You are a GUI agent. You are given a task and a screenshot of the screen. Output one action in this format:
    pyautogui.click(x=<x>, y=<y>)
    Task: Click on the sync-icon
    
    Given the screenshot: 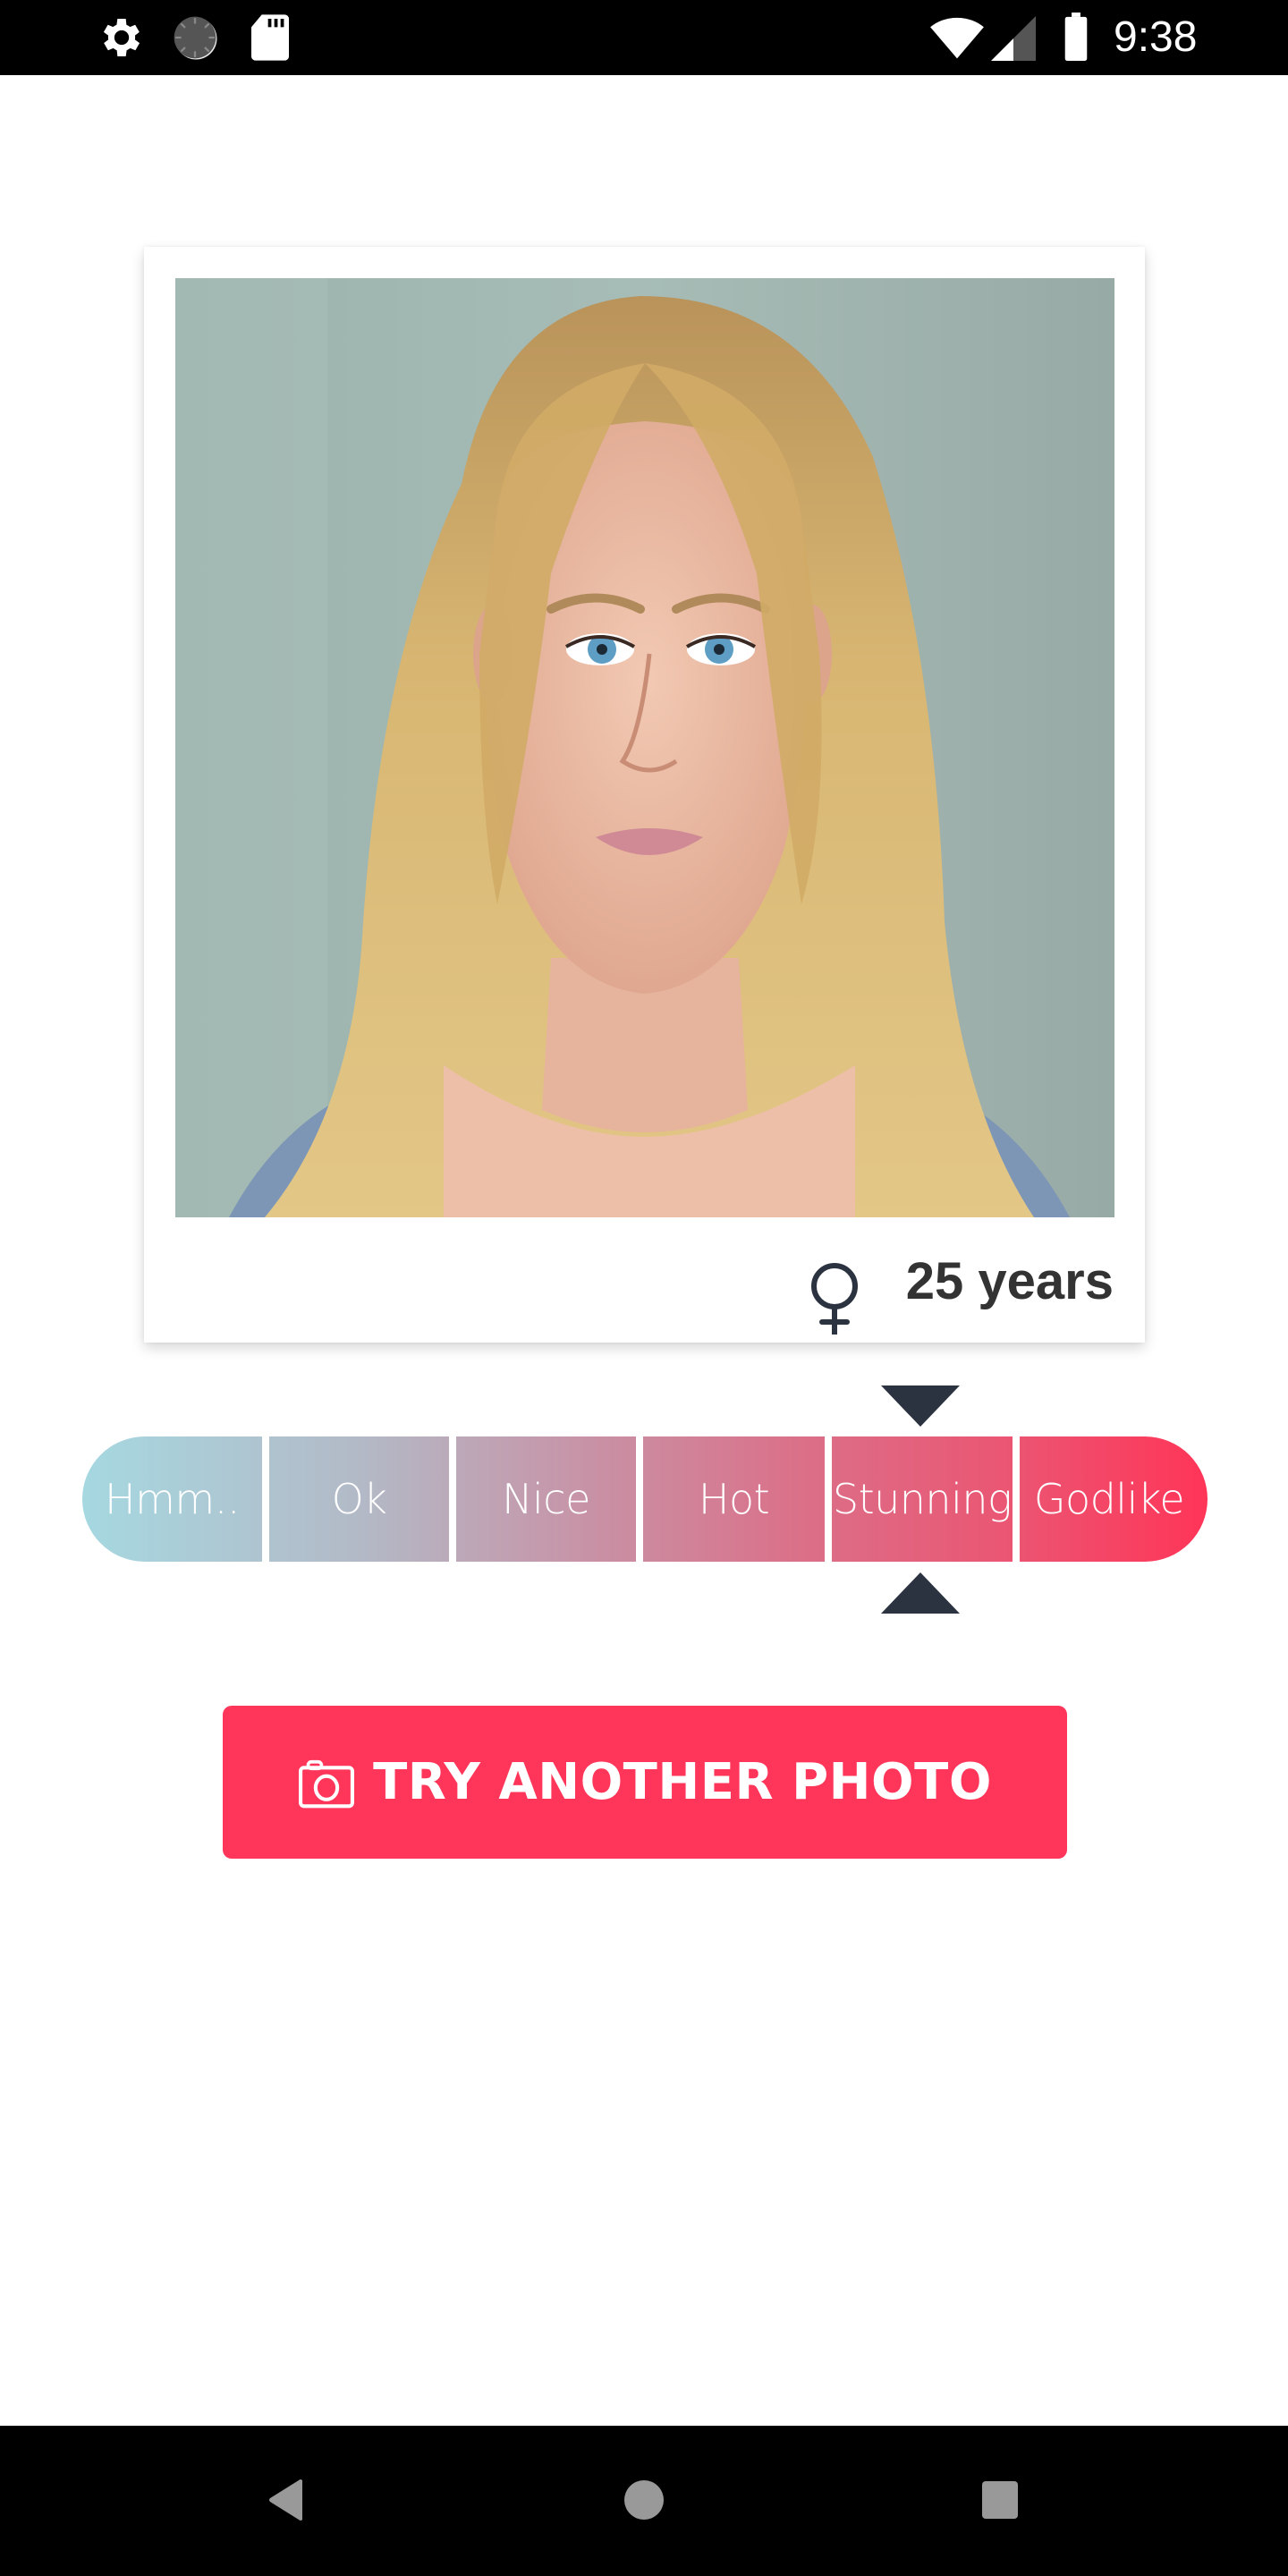 What is the action you would take?
    pyautogui.click(x=195, y=38)
    